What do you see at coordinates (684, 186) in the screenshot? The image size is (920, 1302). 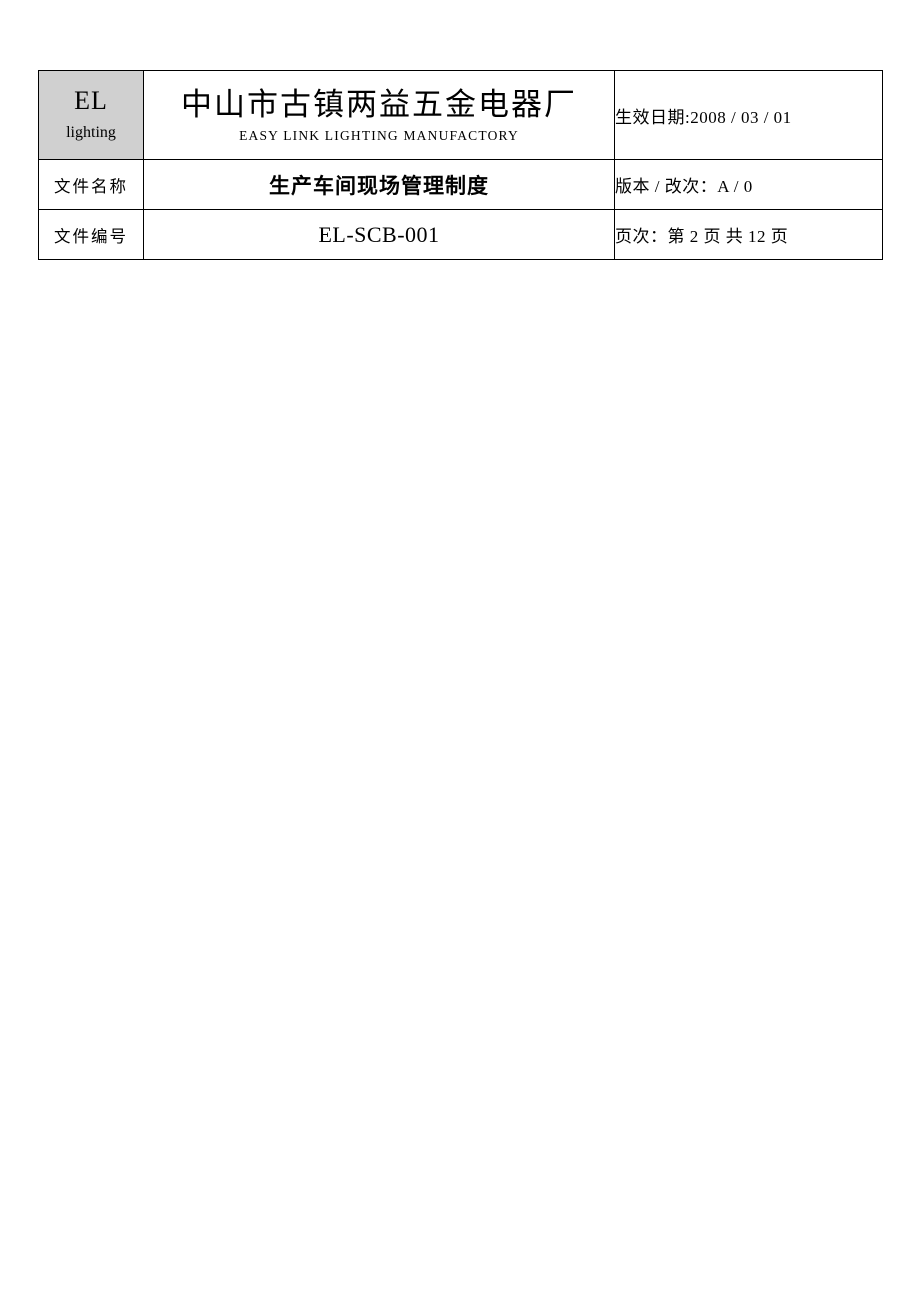 I see `version-revision-text: 版本 / 改次：A / 0` at bounding box center [684, 186].